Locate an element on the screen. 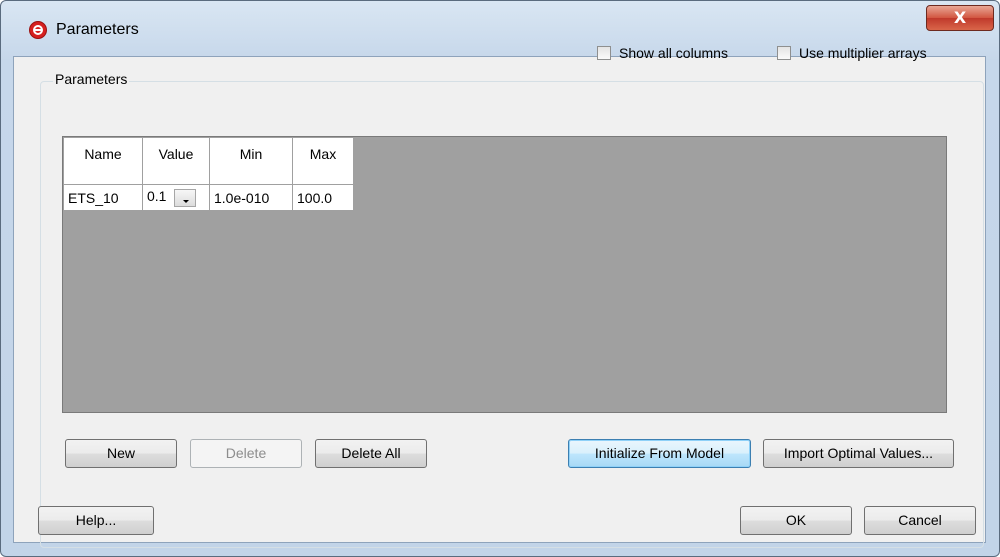 The image size is (1000, 557). groupbox-label: Parameters is located at coordinates (91, 79).